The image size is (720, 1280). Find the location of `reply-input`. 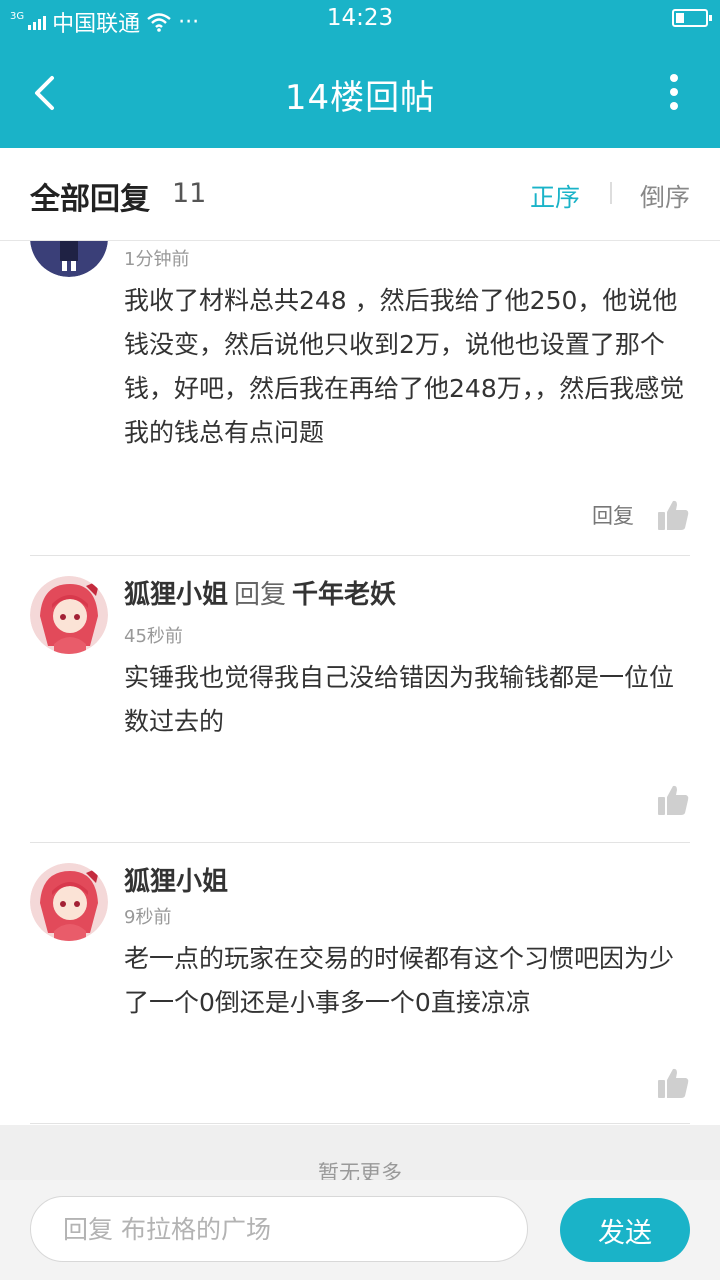

reply-input is located at coordinates (283, 1229).